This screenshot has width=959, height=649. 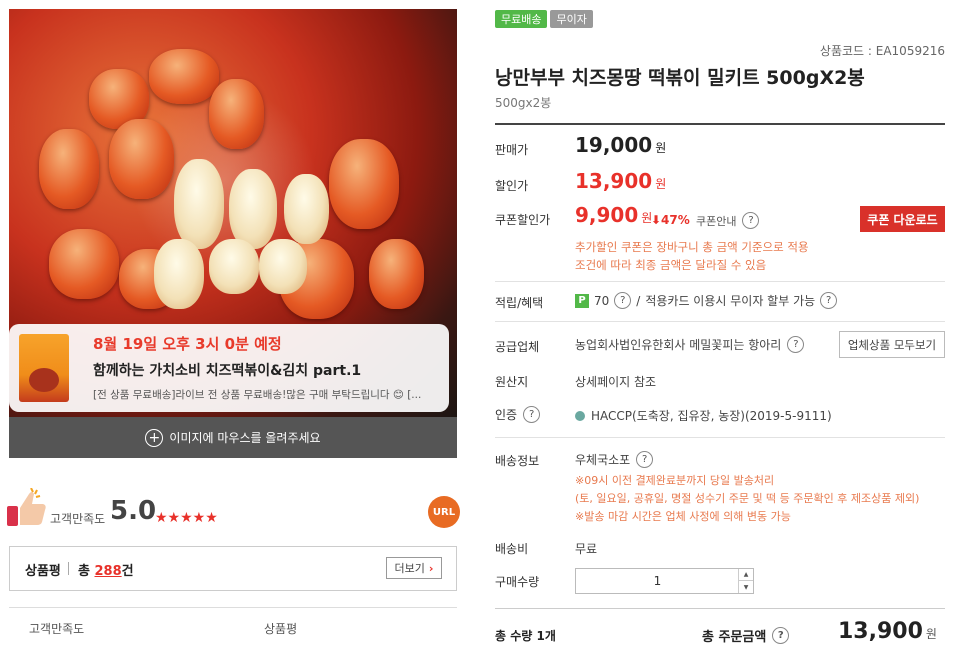 I want to click on discount-price-value: 13,900, so click(x=614, y=181).